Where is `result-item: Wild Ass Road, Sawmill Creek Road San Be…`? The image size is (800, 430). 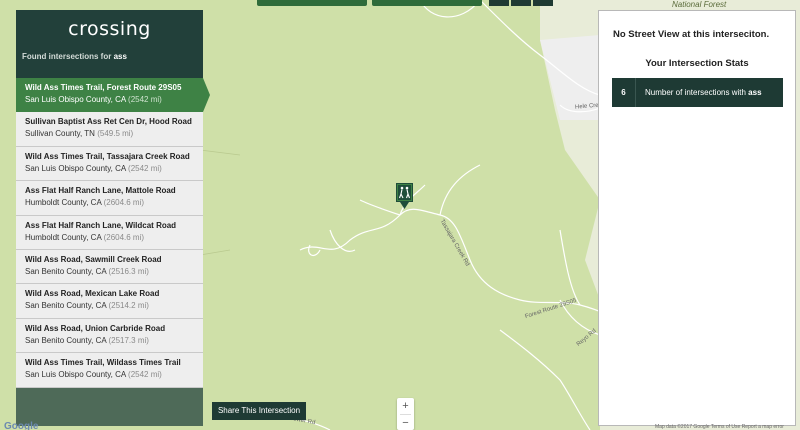
result-item: Wild Ass Road, Sawmill Creek Road San Be… is located at coordinates (109, 267).